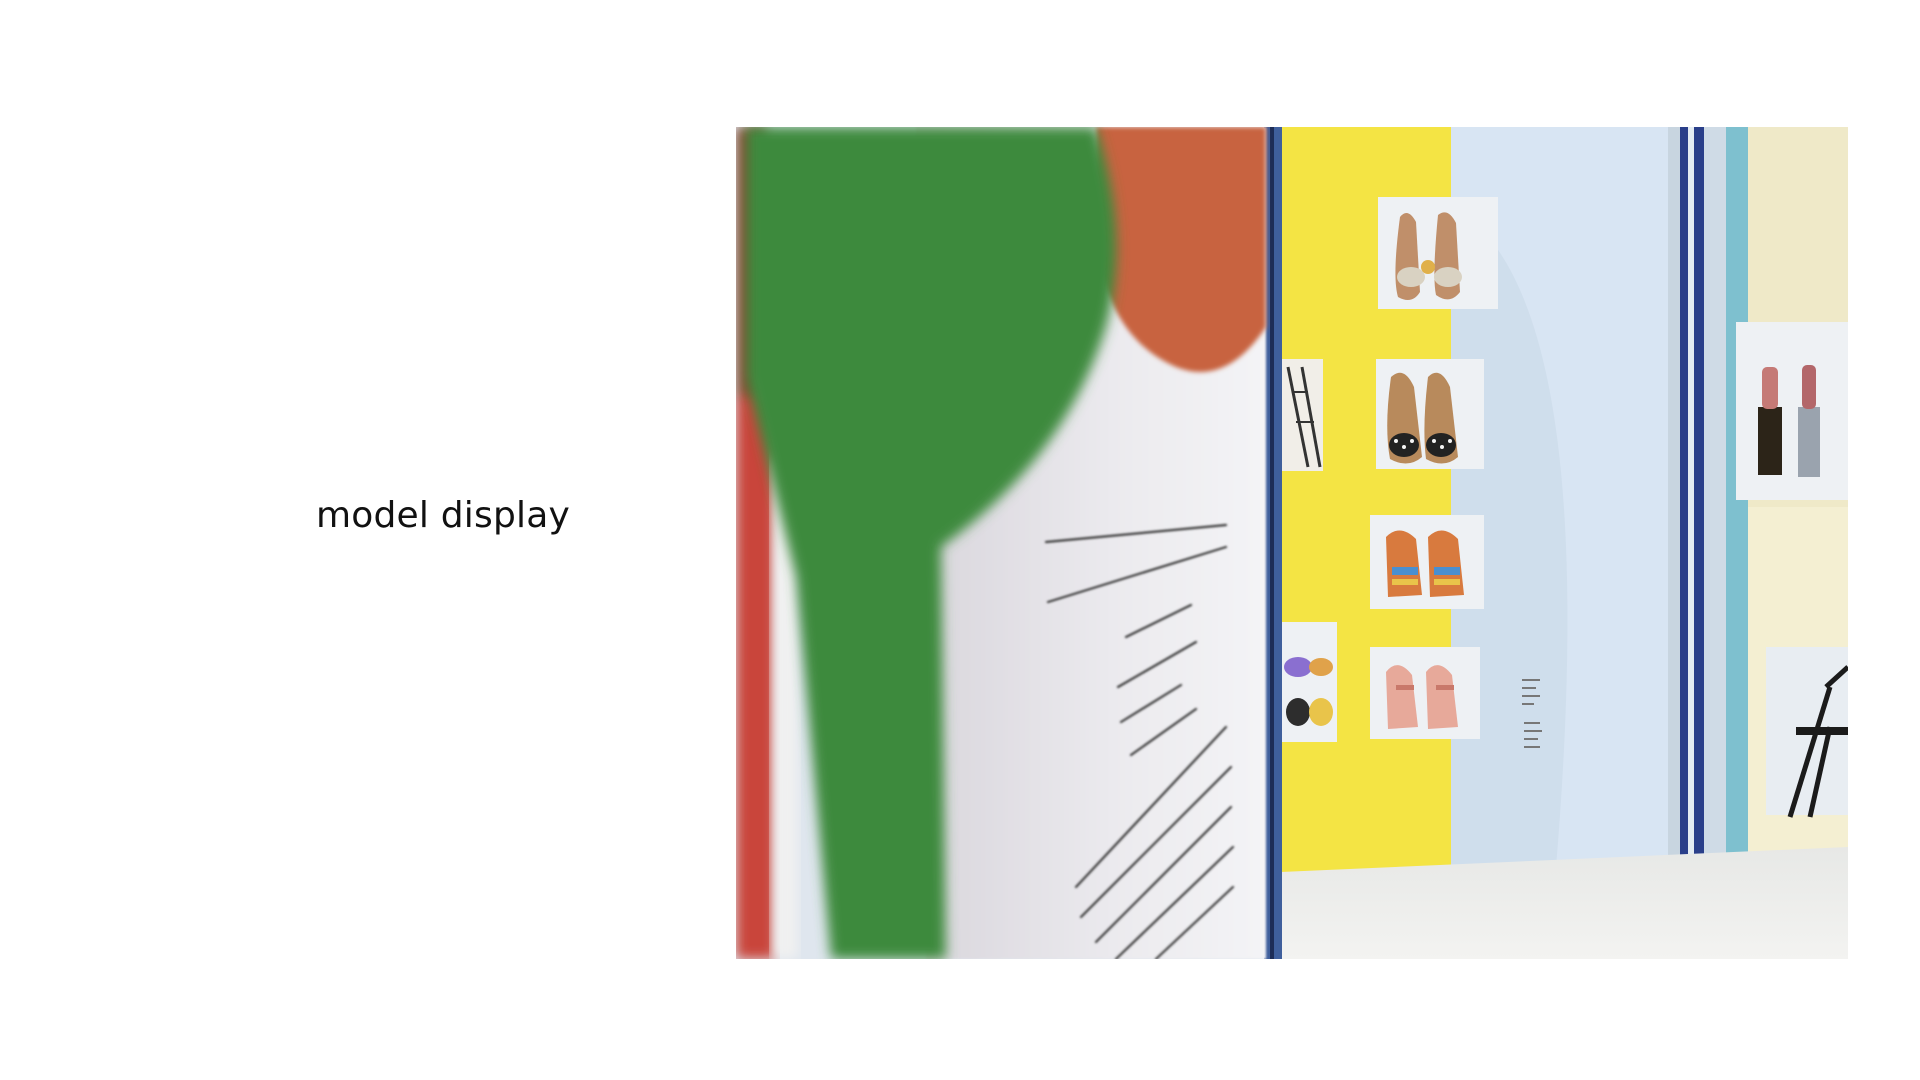  What do you see at coordinates (443, 515) in the screenshot?
I see `caption-text: model display` at bounding box center [443, 515].